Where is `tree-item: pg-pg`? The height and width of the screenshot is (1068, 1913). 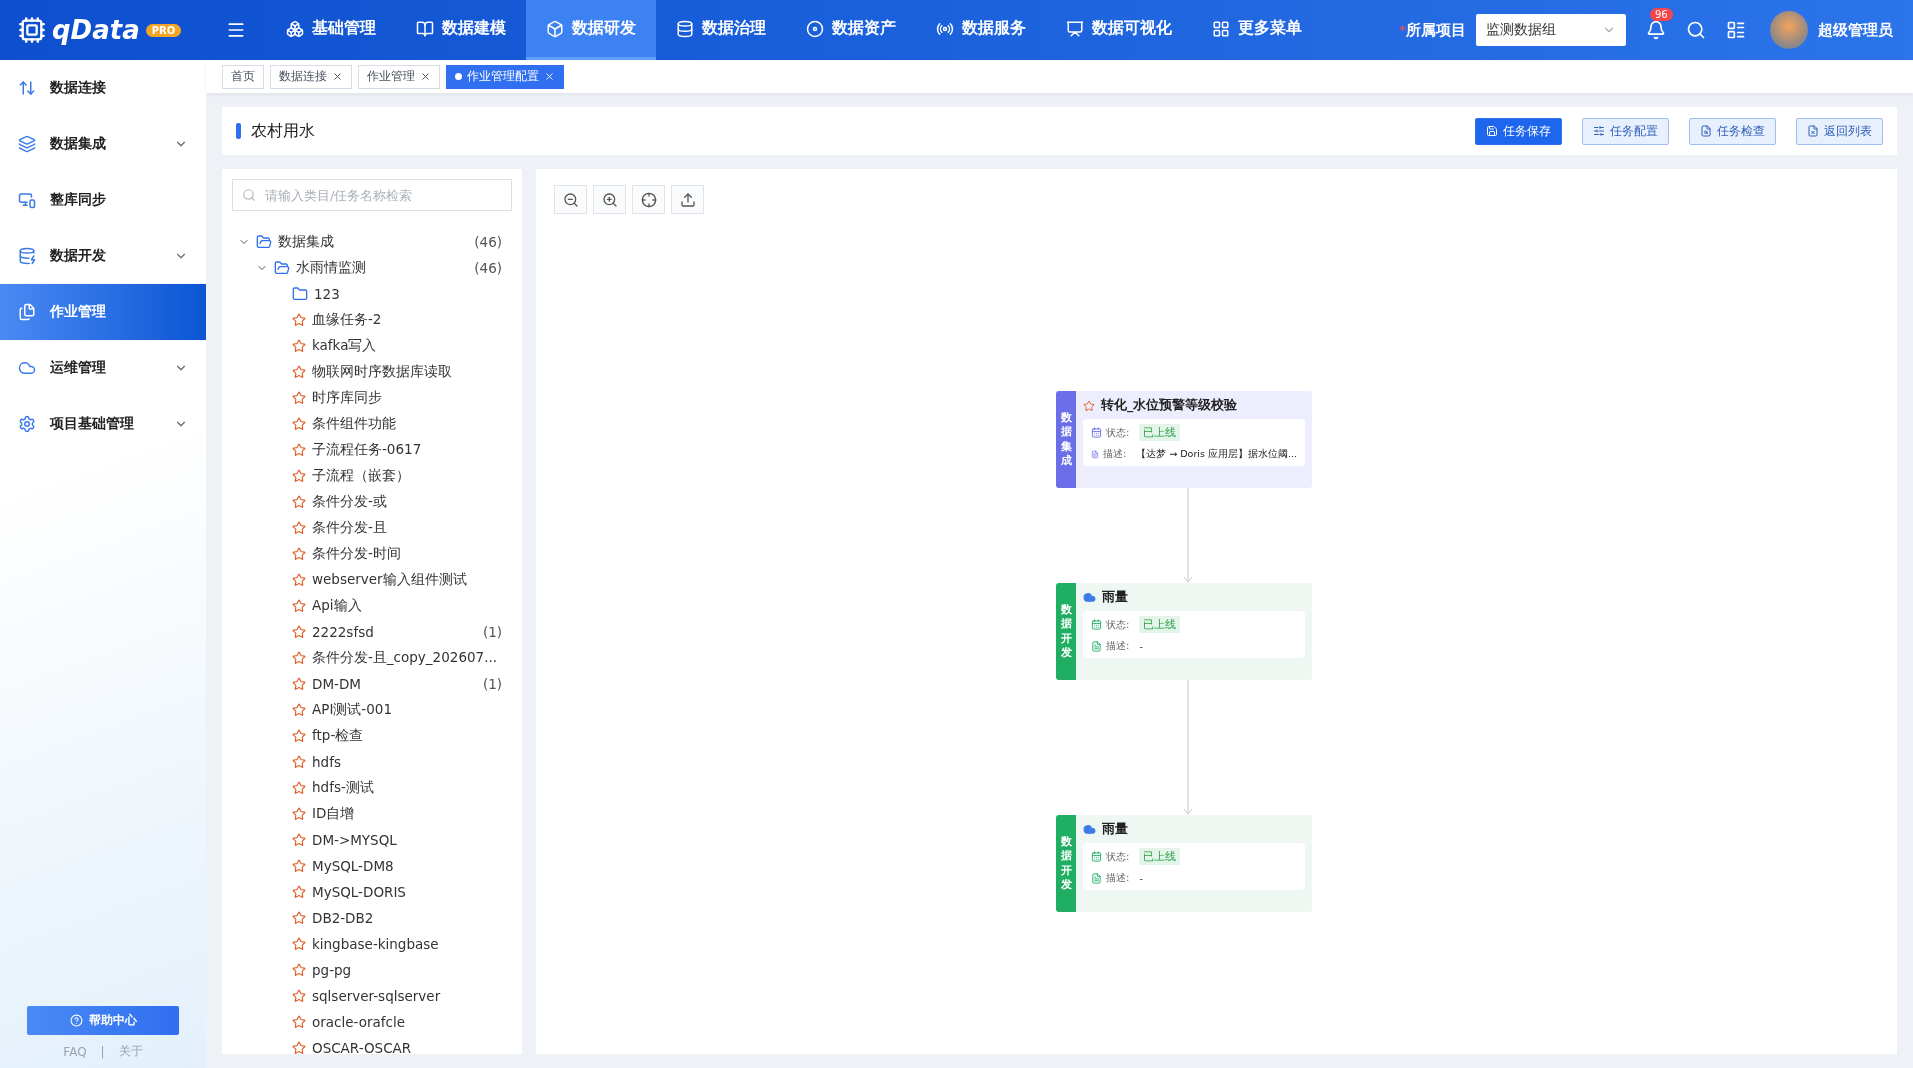 tree-item: pg-pg is located at coordinates (372, 970).